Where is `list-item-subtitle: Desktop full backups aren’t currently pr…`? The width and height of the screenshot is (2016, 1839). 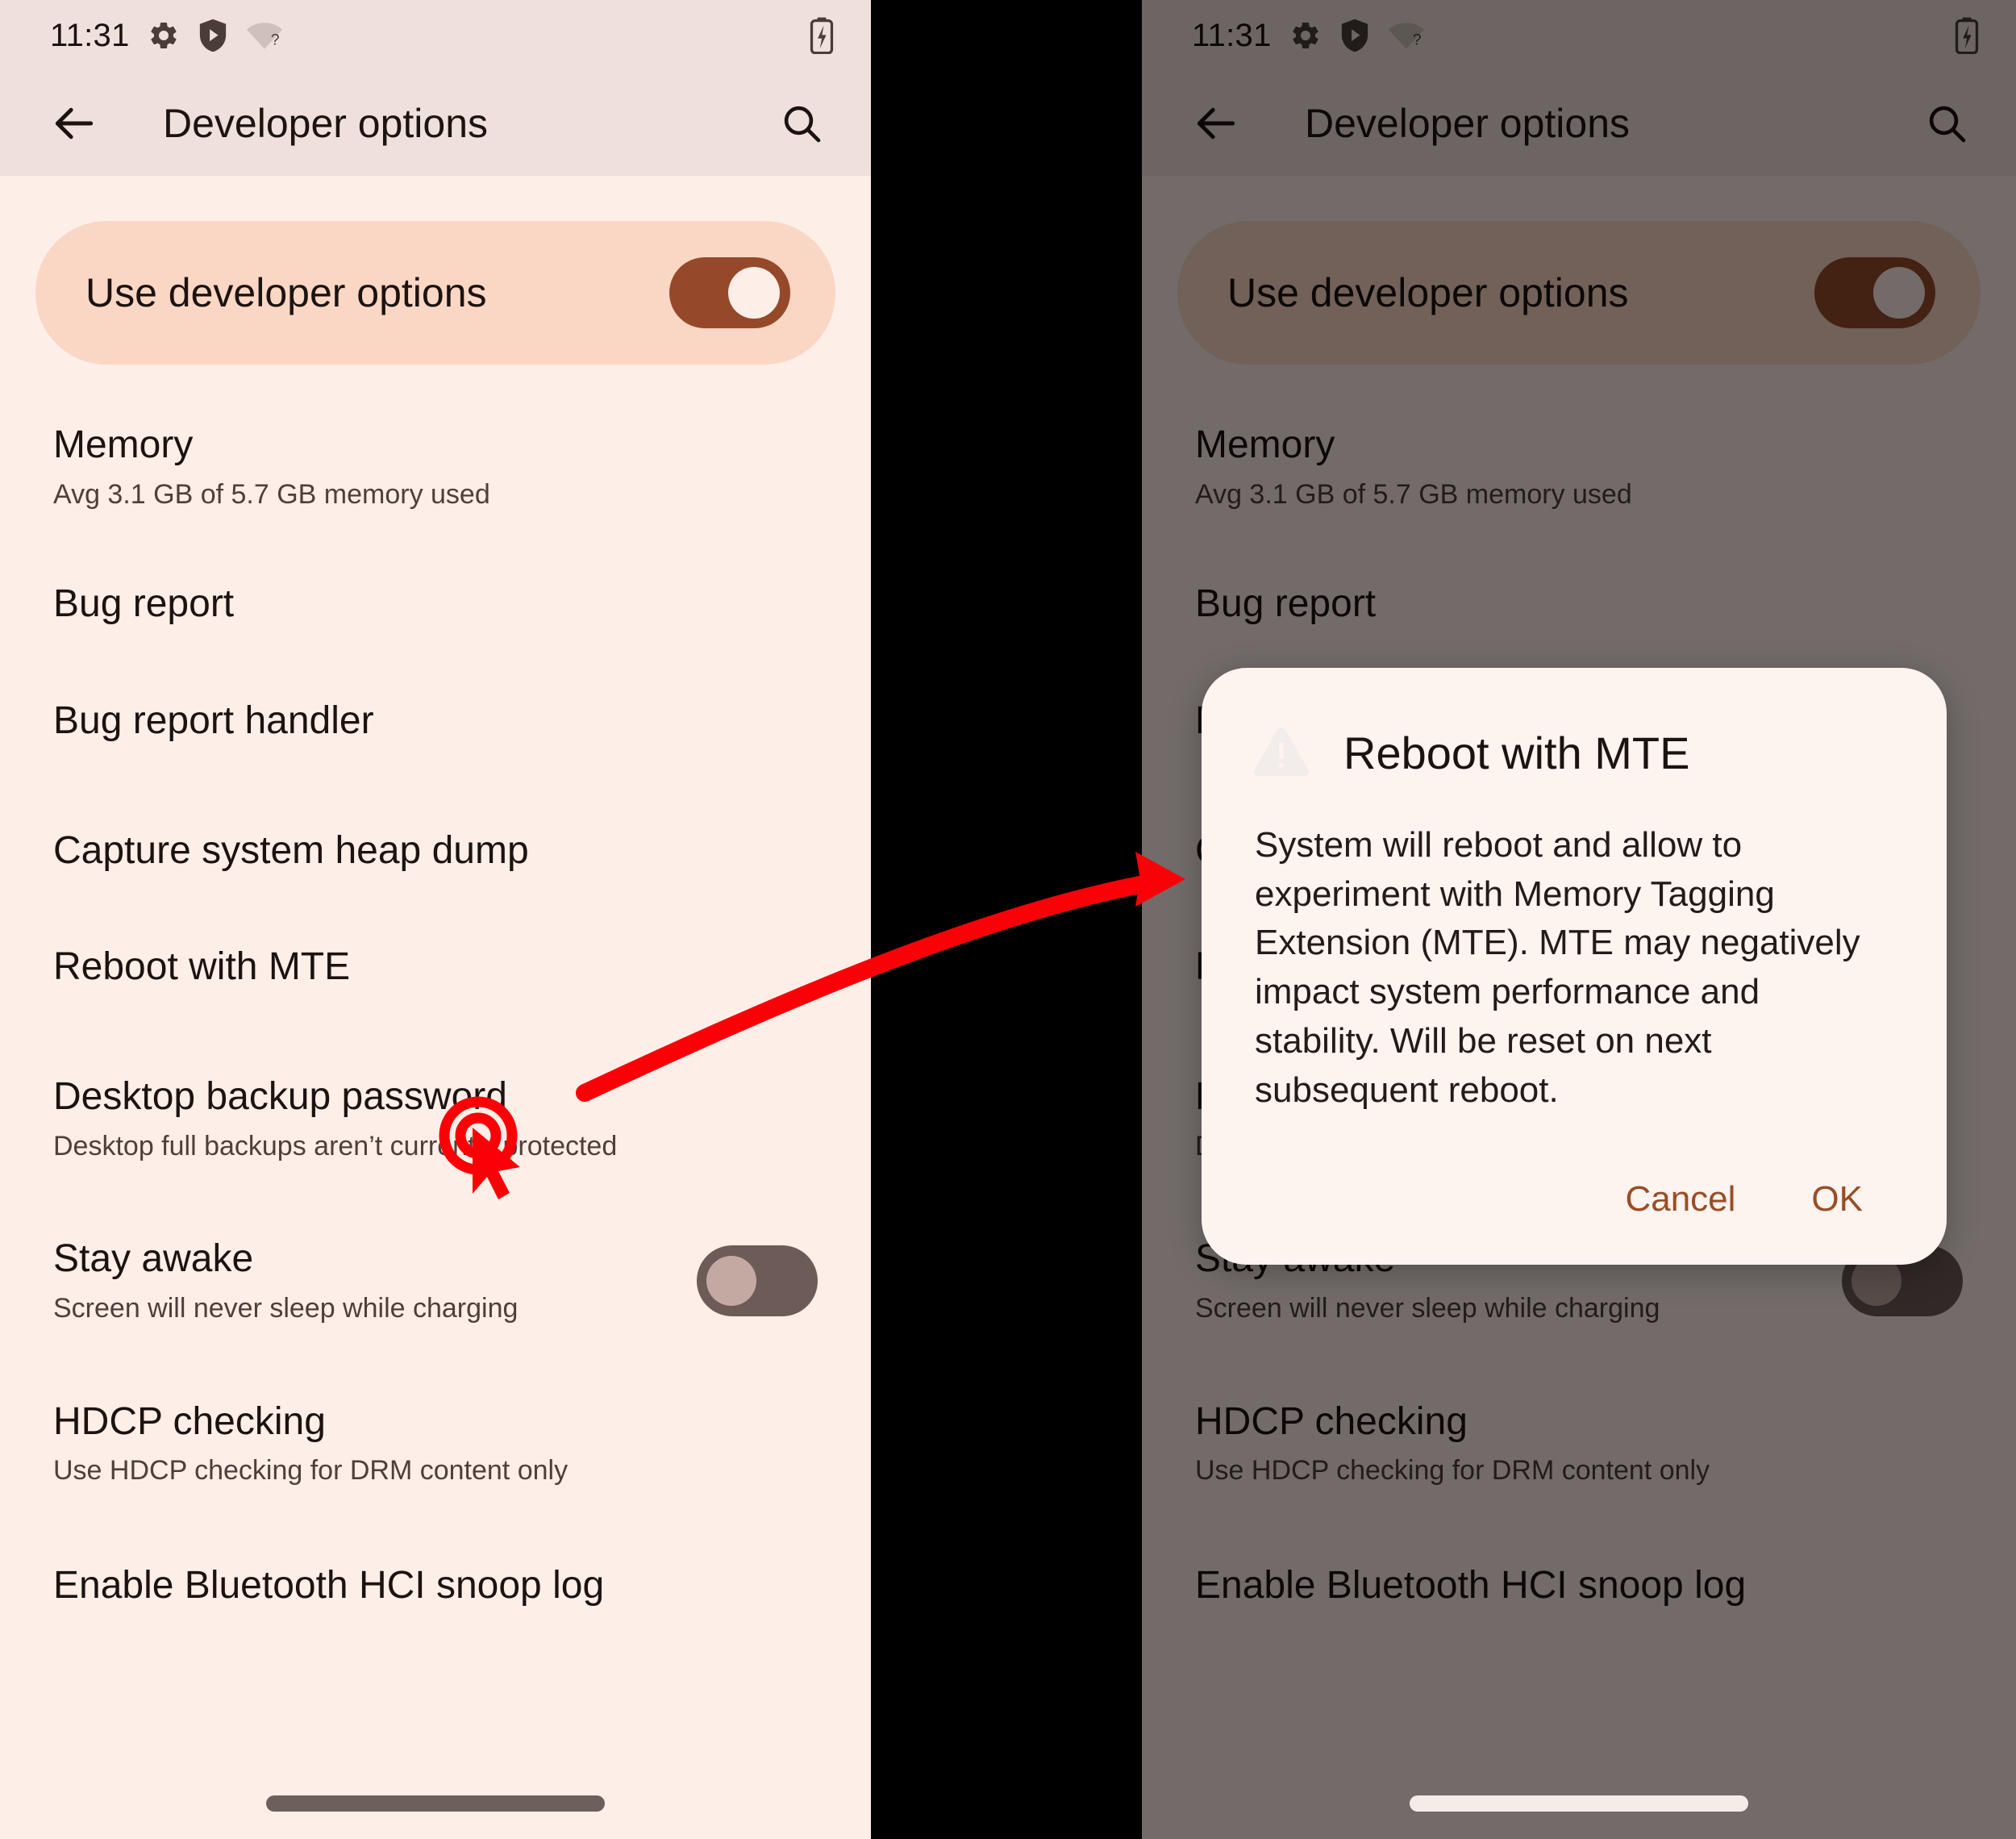 list-item-subtitle: Desktop full backups aren’t currently pr… is located at coordinates (335, 1145).